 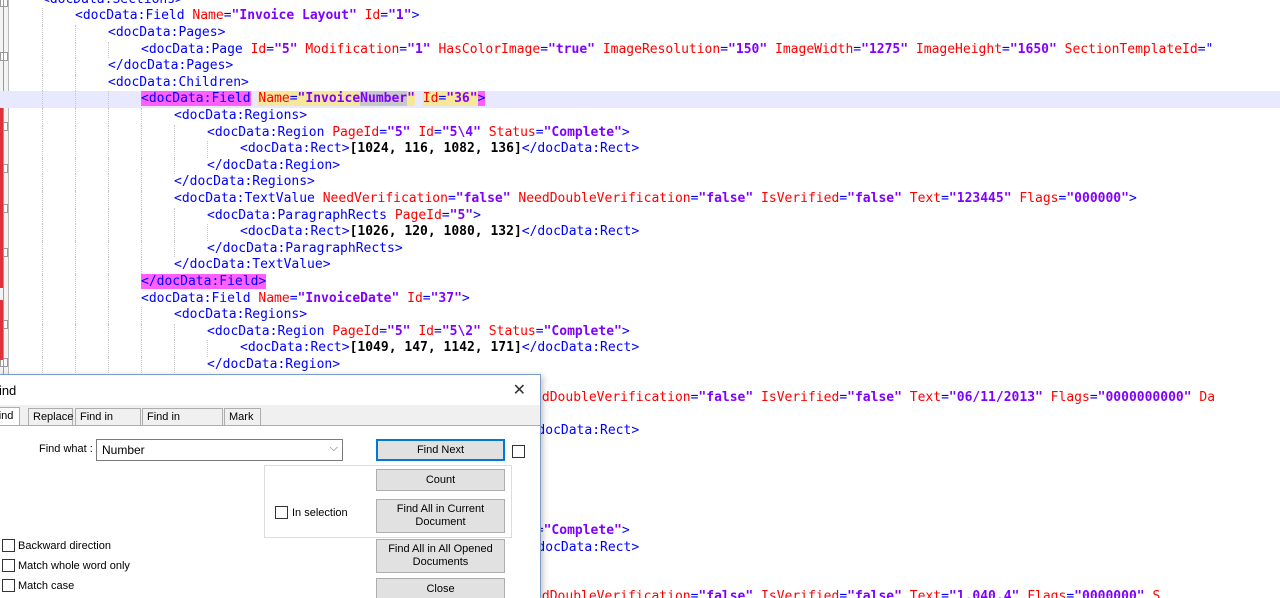 What do you see at coordinates (384, 99) in the screenshot?
I see `code-token: Number` at bounding box center [384, 99].